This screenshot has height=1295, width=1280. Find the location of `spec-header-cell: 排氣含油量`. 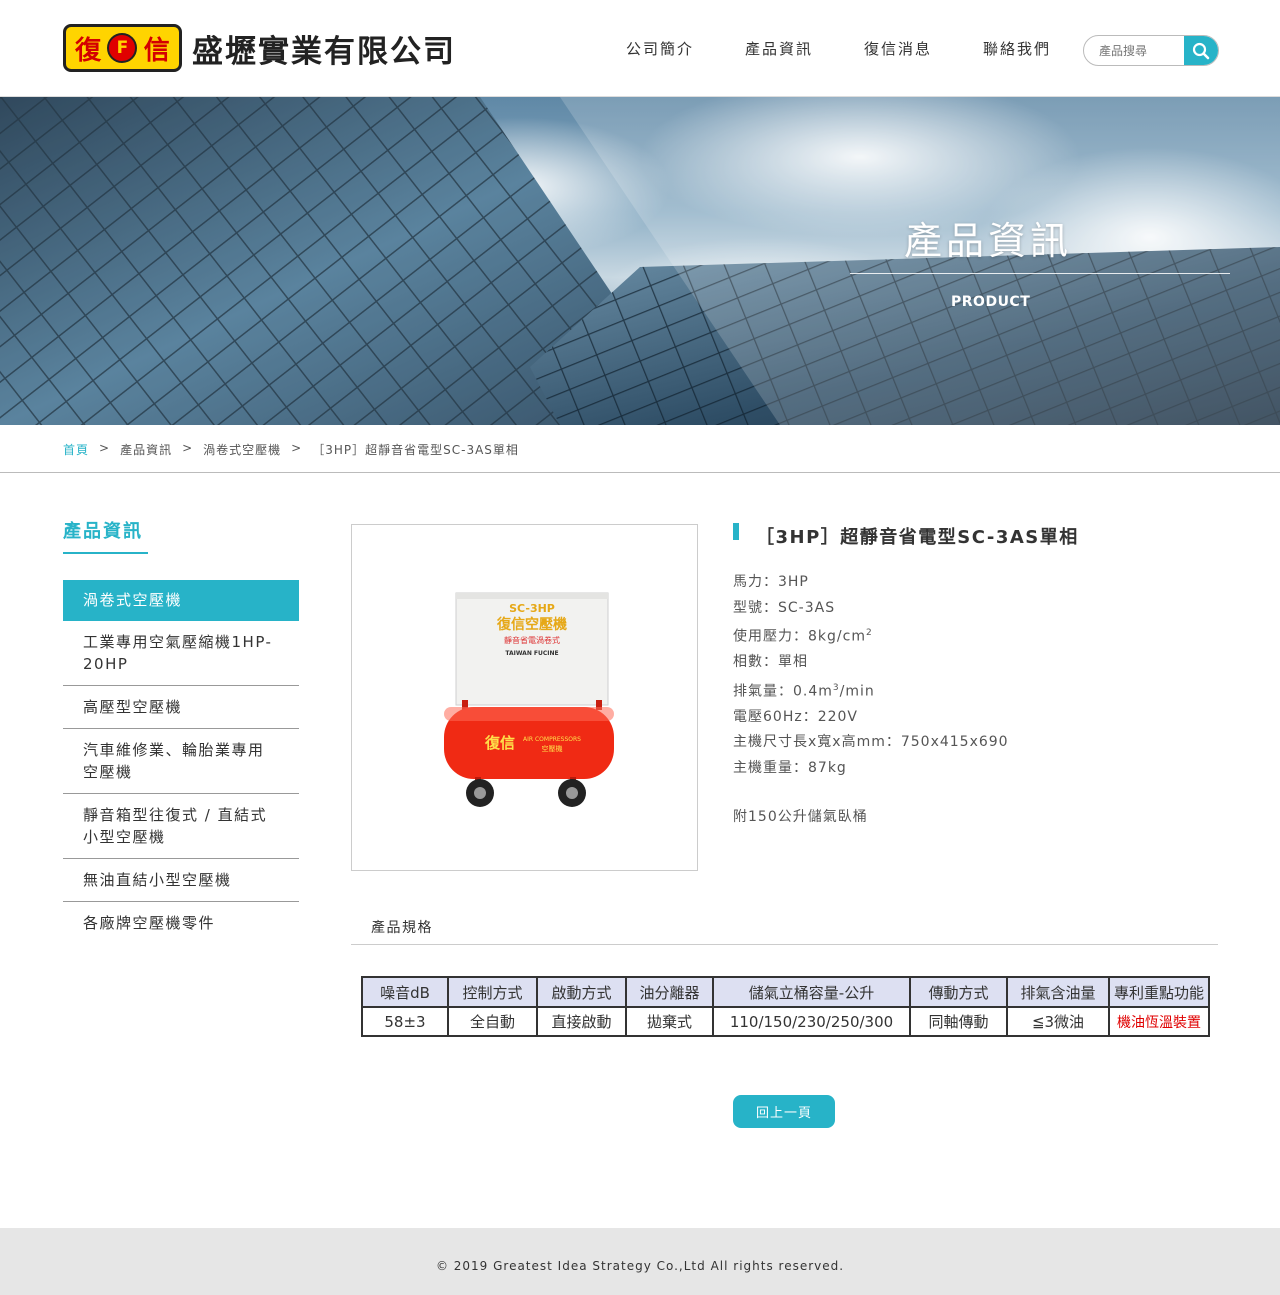

spec-header-cell: 排氣含油量 is located at coordinates (1058, 992).